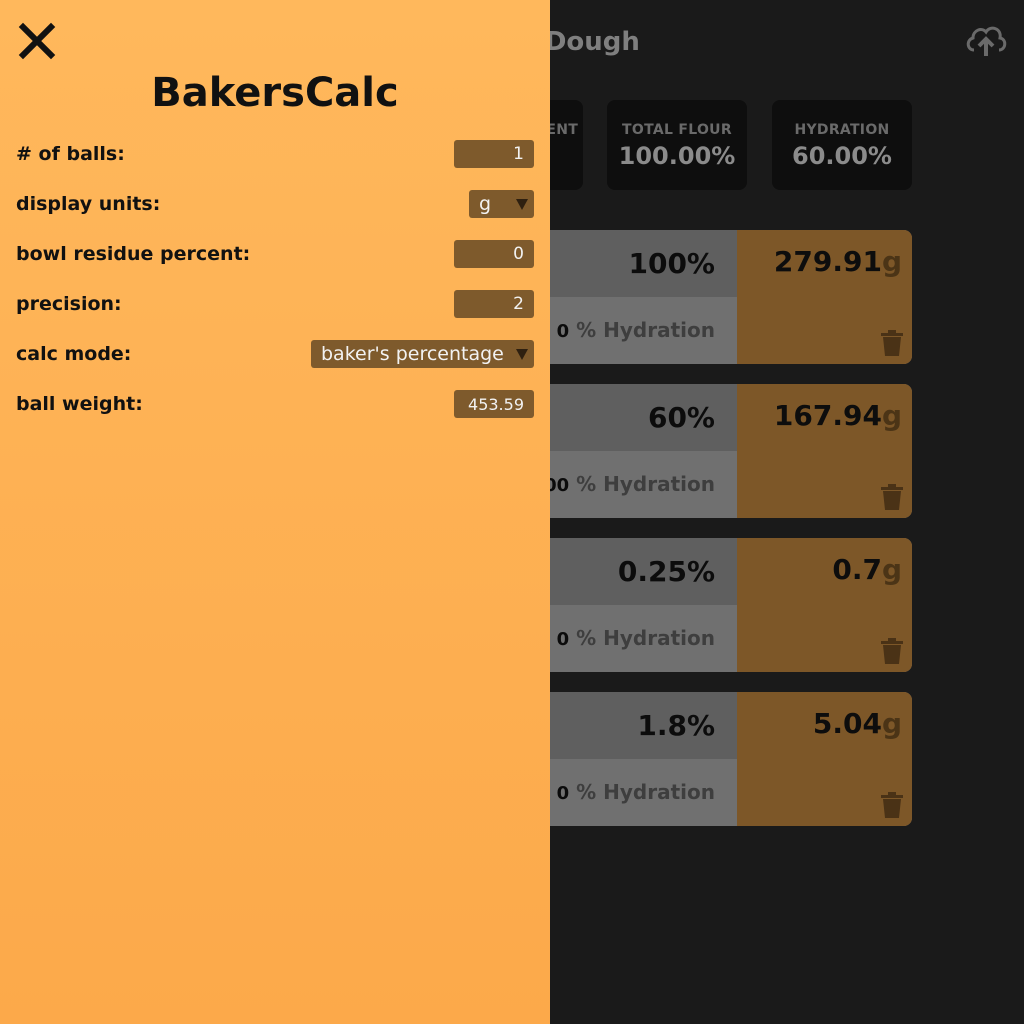  What do you see at coordinates (275, 404) in the screenshot?
I see `ball-weight-row: ball weight:` at bounding box center [275, 404].